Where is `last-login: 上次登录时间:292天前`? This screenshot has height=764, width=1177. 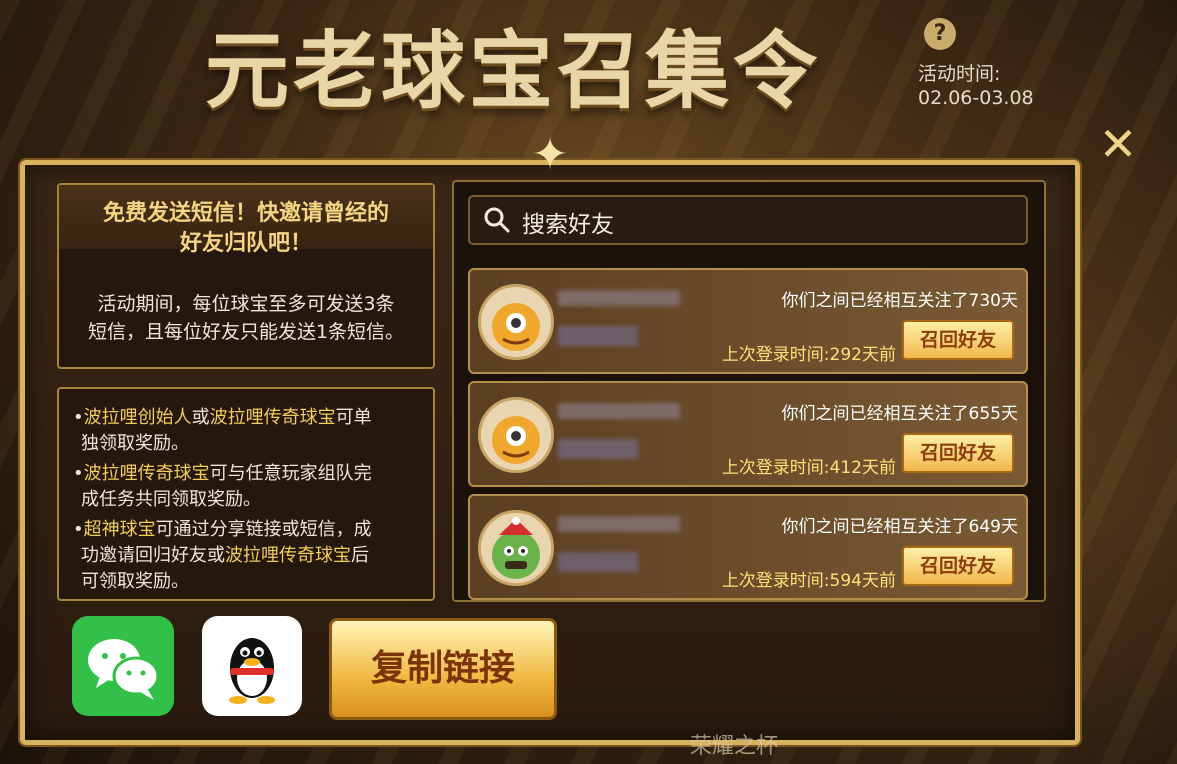
last-login: 上次登录时间:292天前 is located at coordinates (808, 355).